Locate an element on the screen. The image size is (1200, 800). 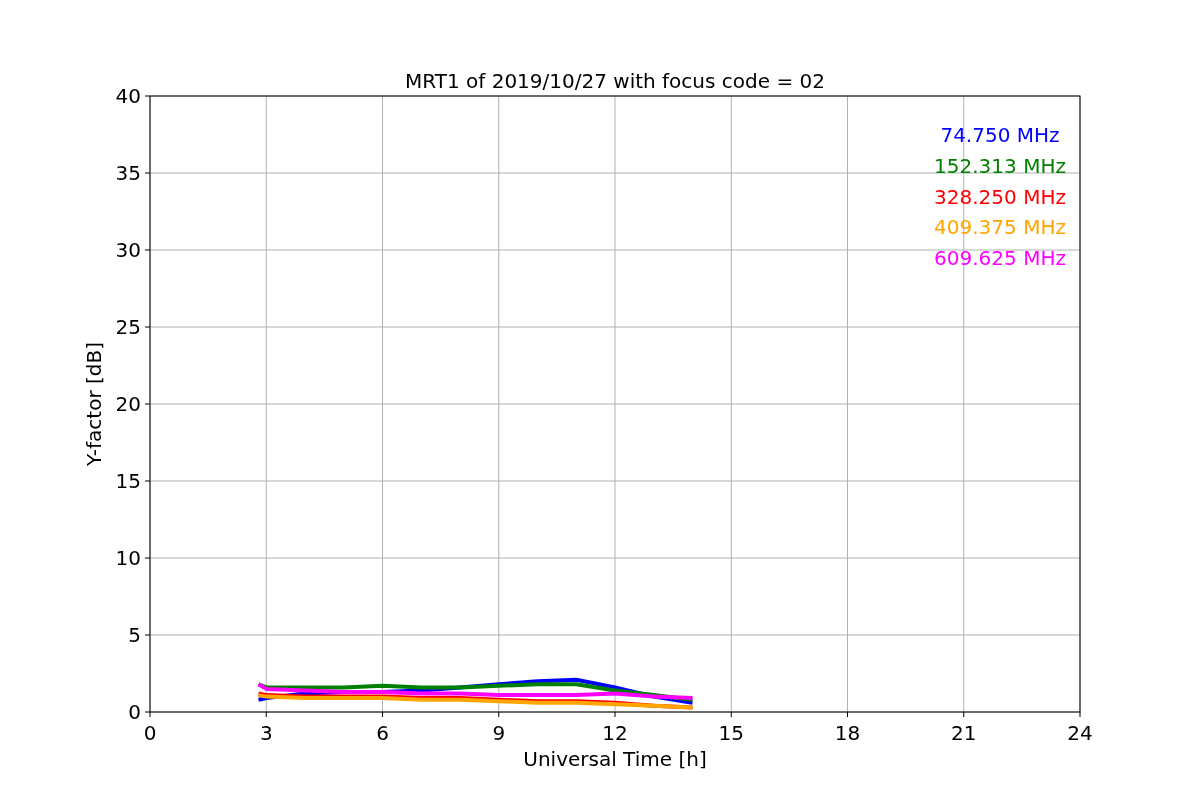
legend-label: 409.375 MHz is located at coordinates (1000, 227).